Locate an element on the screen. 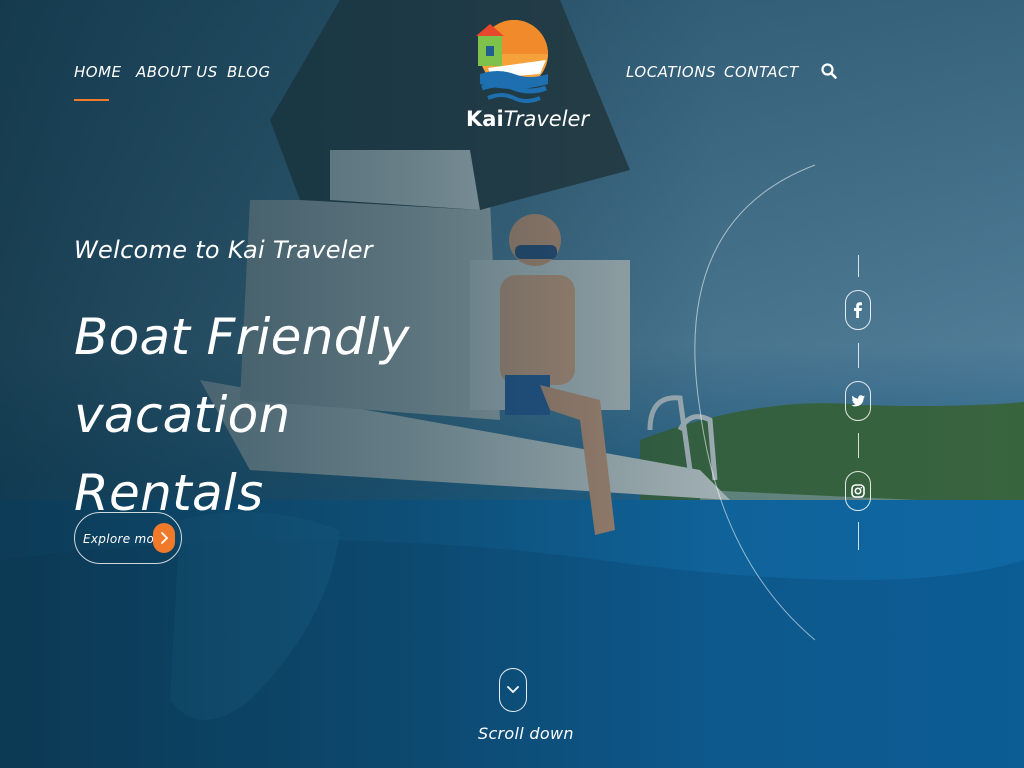 The image size is (1024, 768). instagram-link is located at coordinates (858, 491).